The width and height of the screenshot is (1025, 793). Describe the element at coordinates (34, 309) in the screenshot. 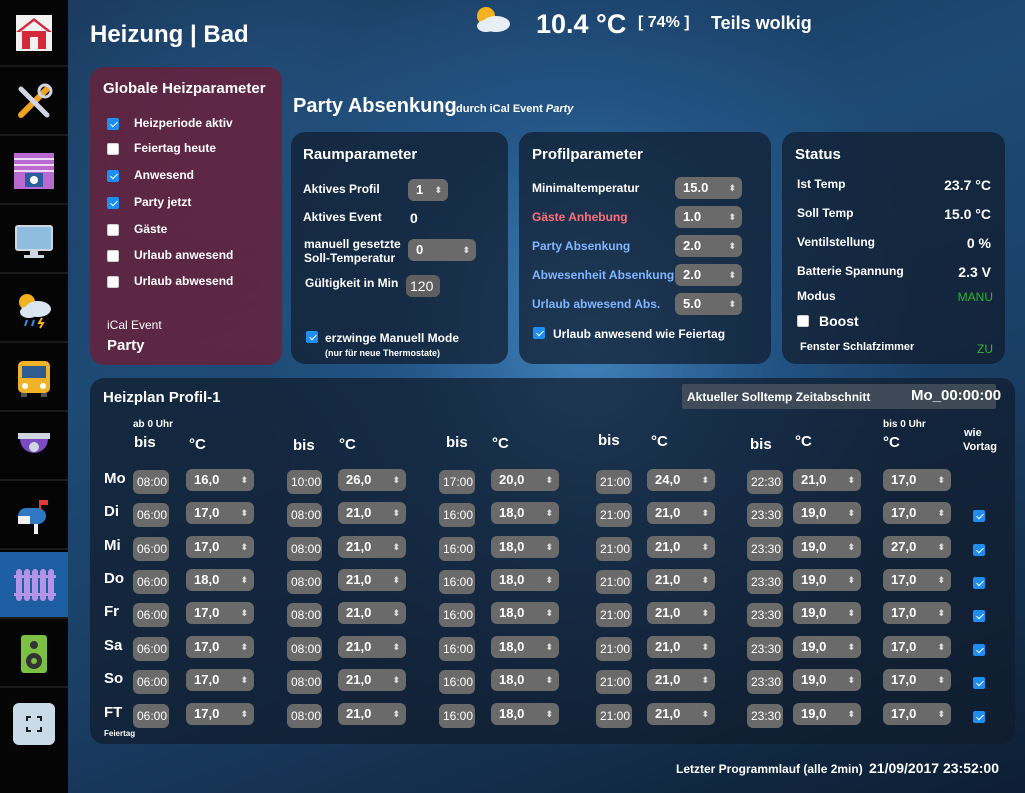

I see `nav-weather` at that location.